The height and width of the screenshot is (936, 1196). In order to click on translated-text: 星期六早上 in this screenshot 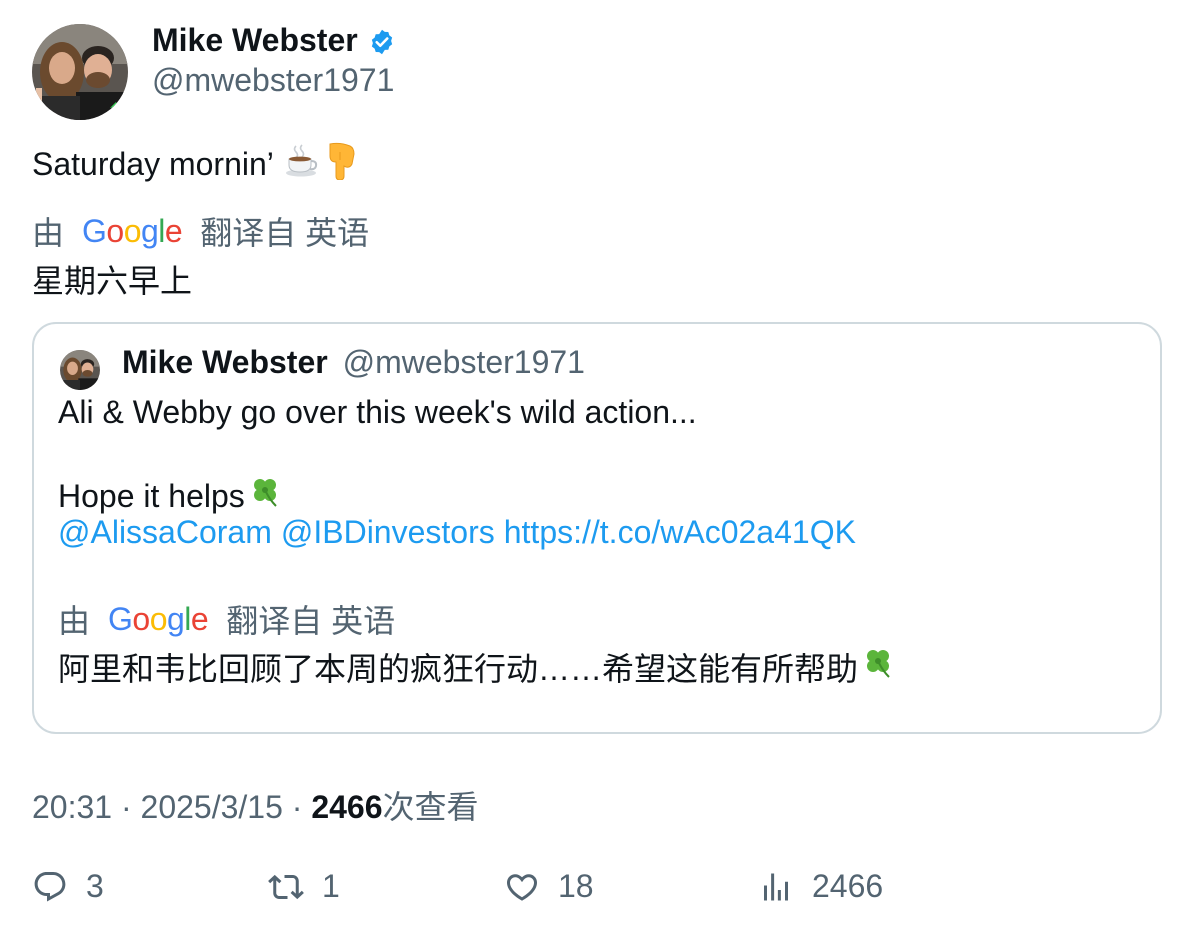, I will do `click(112, 281)`.